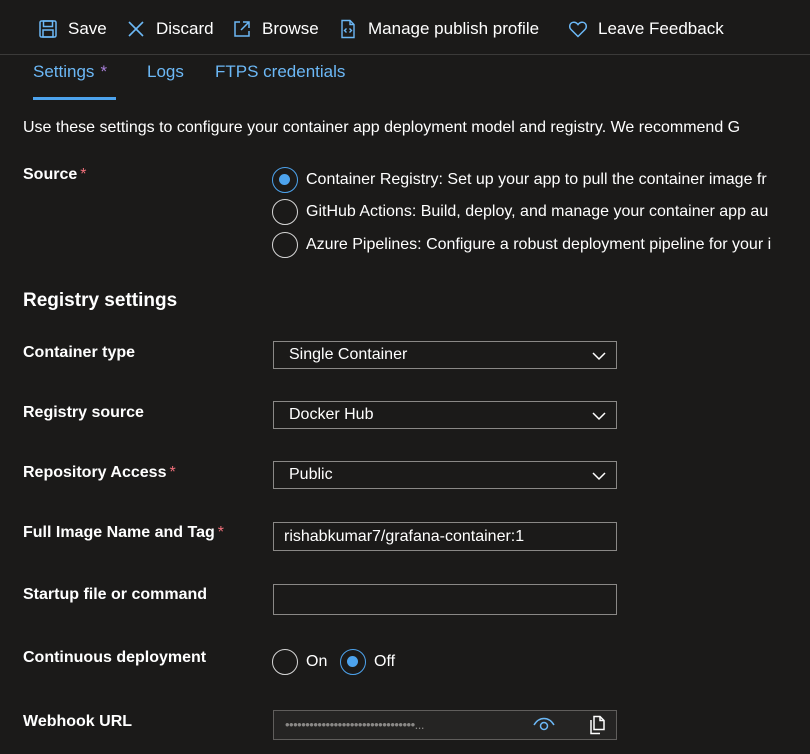 The height and width of the screenshot is (754, 810). What do you see at coordinates (445, 415) in the screenshot?
I see `registry-source-dropdown: Docker Hub` at bounding box center [445, 415].